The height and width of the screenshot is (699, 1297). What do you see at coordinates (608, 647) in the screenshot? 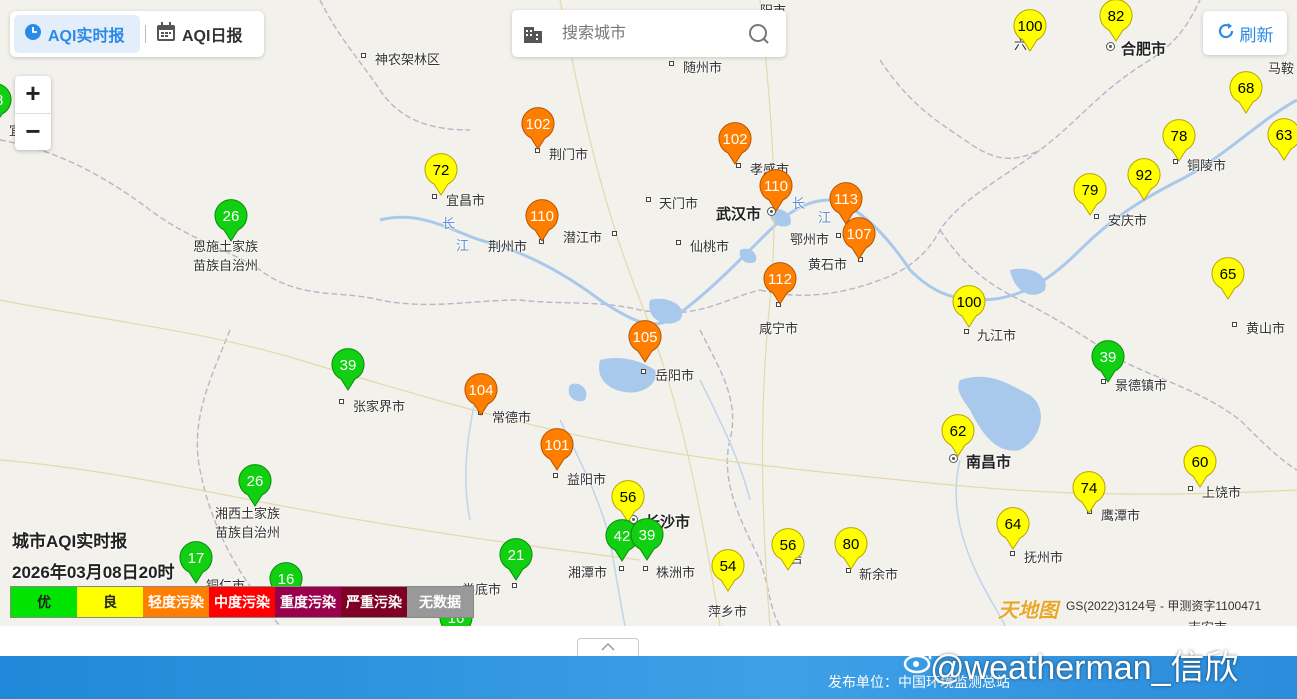
I see `expand-panel-handle` at bounding box center [608, 647].